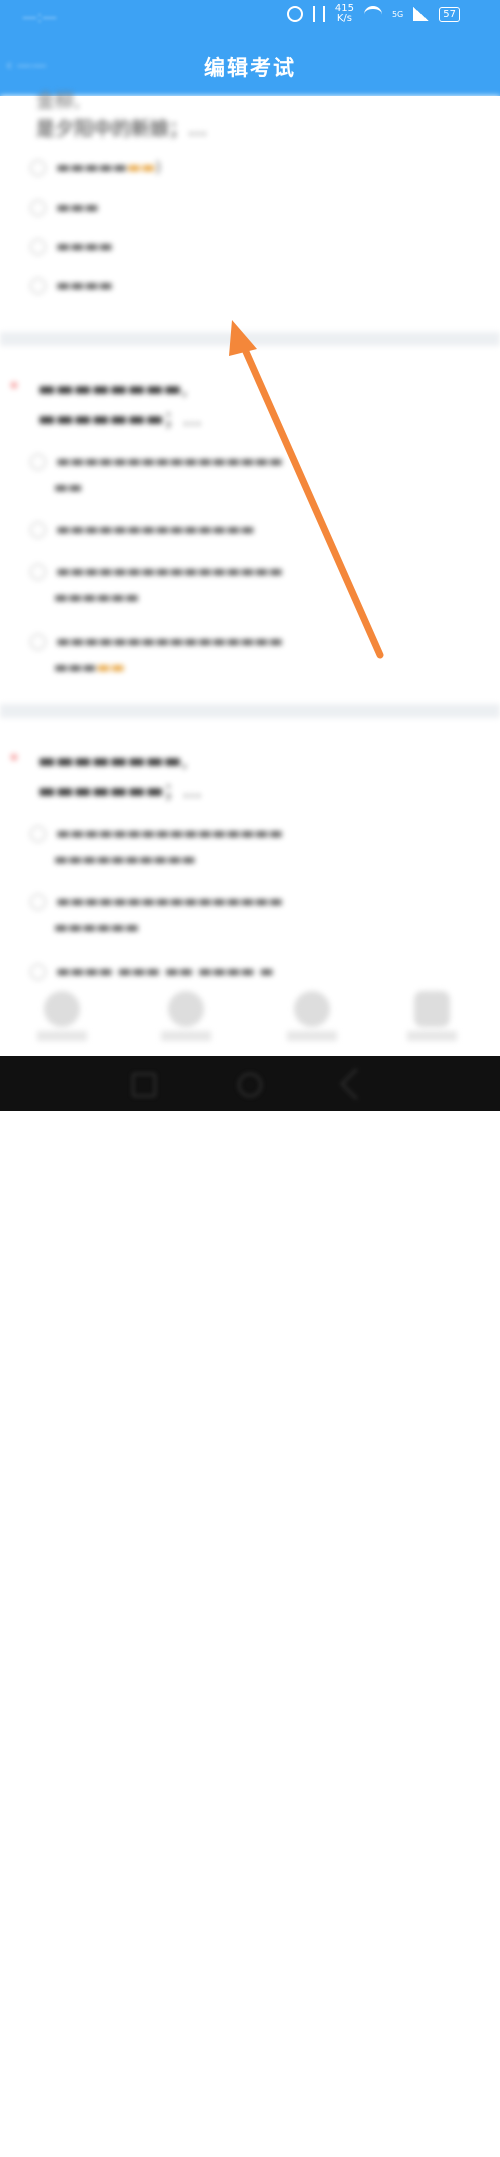  I want to click on option-b: ▬▬▬▬▬▬▬▬▬▬▬▬▬▬▬▬ ▬▬▬▬▬▬, so click(245, 914).